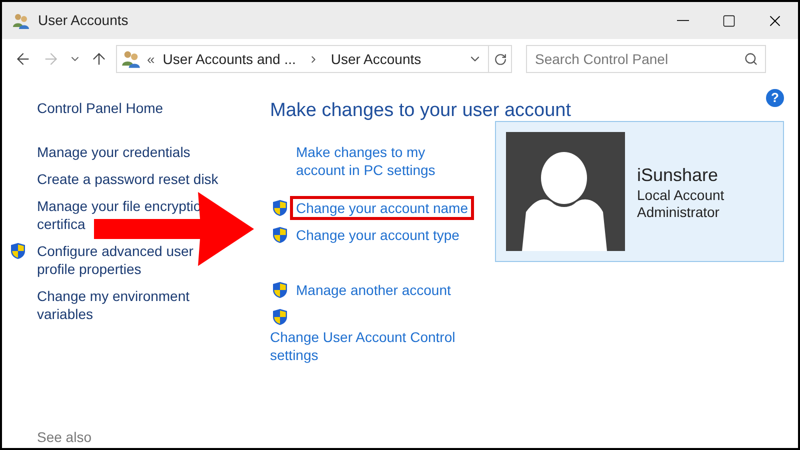  I want to click on sidebar-link: certifica, so click(61, 224).